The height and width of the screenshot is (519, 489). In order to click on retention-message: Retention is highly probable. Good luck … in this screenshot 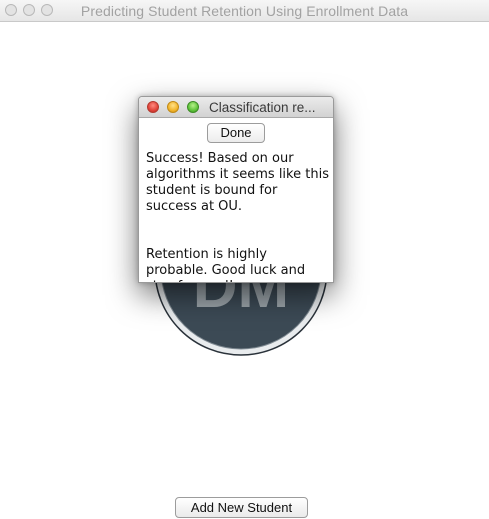, I will do `click(226, 264)`.